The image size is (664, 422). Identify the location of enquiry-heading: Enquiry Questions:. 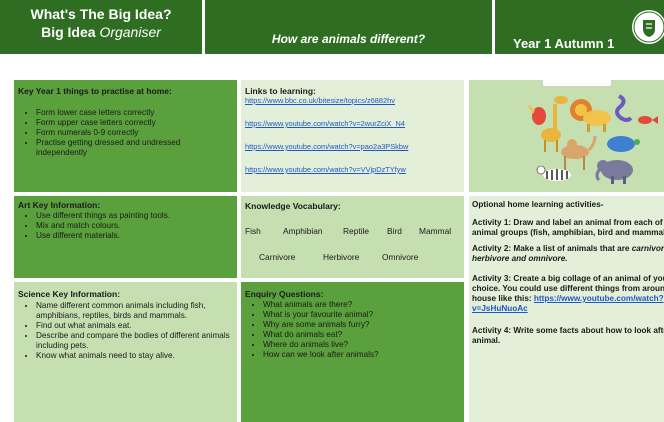
(284, 294).